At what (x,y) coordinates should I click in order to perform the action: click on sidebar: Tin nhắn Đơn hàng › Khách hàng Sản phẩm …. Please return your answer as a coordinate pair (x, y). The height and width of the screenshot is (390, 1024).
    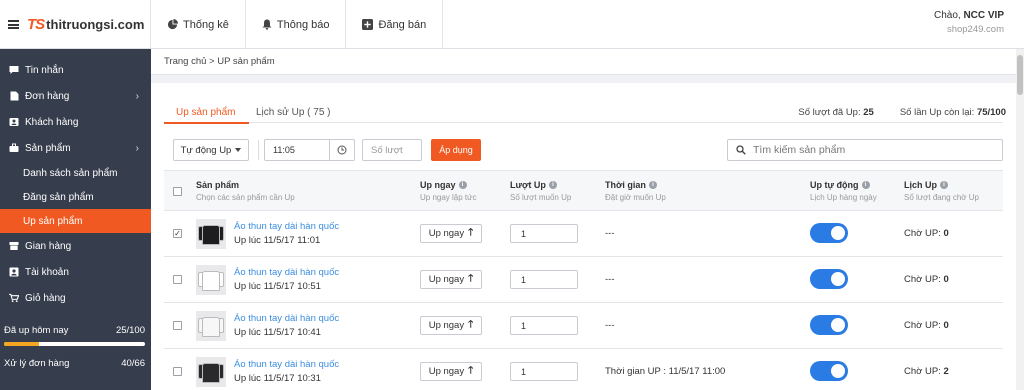
    Looking at the image, I should click on (75, 219).